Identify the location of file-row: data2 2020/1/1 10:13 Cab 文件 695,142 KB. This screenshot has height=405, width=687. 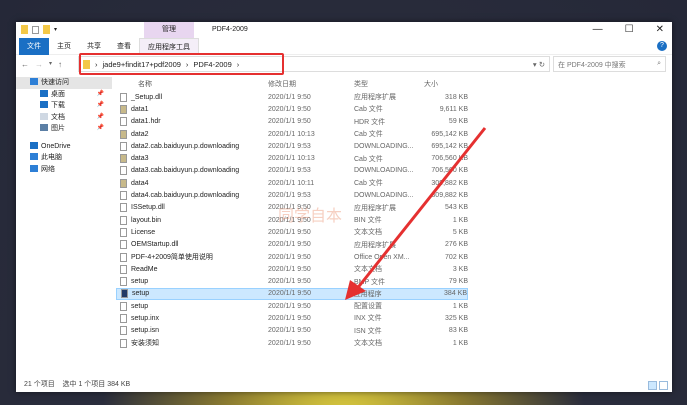
(394, 134).